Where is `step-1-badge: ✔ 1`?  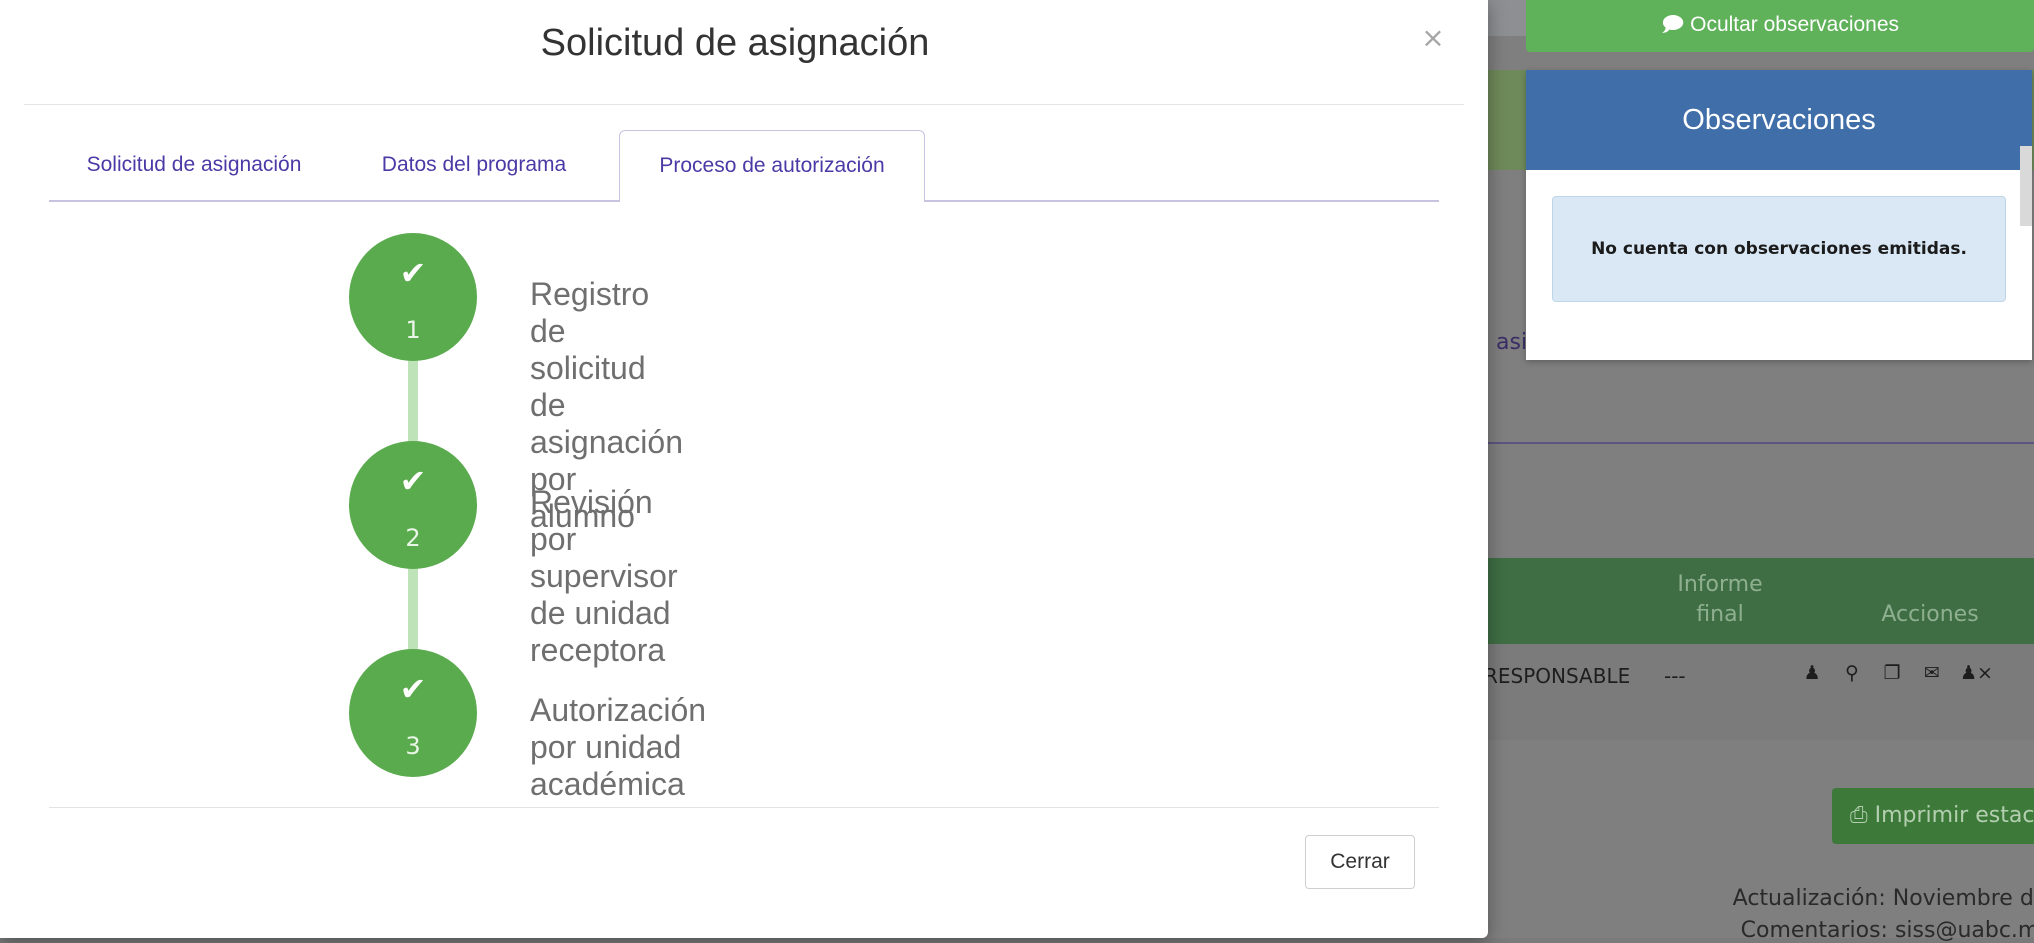 step-1-badge: ✔ 1 is located at coordinates (413, 297).